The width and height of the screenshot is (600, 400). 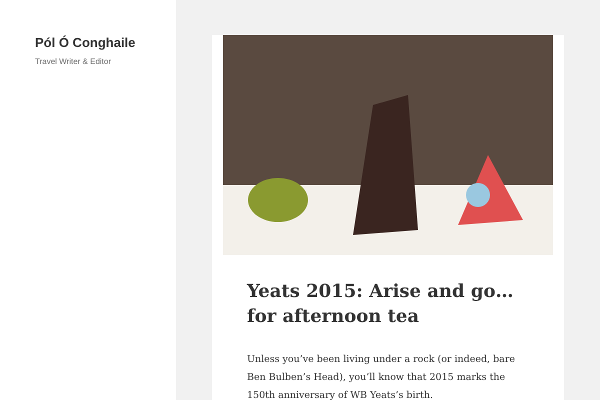 What do you see at coordinates (388, 304) in the screenshot?
I see `post-title: Yeats 2015: Arise and go… for afternoon tea` at bounding box center [388, 304].